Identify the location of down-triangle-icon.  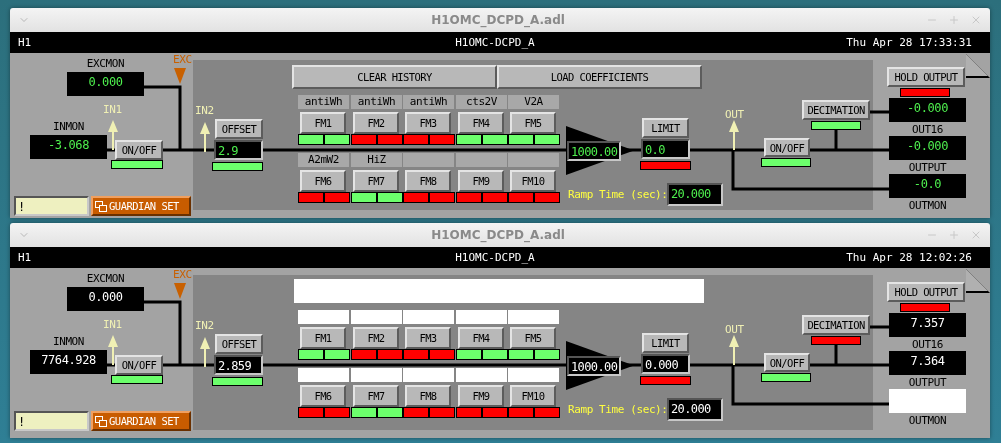
(180, 76).